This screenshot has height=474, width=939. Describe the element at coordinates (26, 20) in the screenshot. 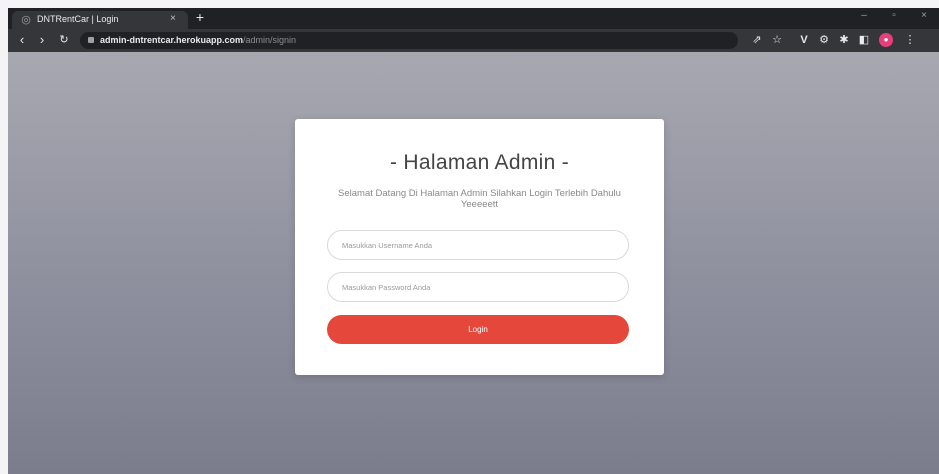

I see `globe-icon: ◎` at that location.